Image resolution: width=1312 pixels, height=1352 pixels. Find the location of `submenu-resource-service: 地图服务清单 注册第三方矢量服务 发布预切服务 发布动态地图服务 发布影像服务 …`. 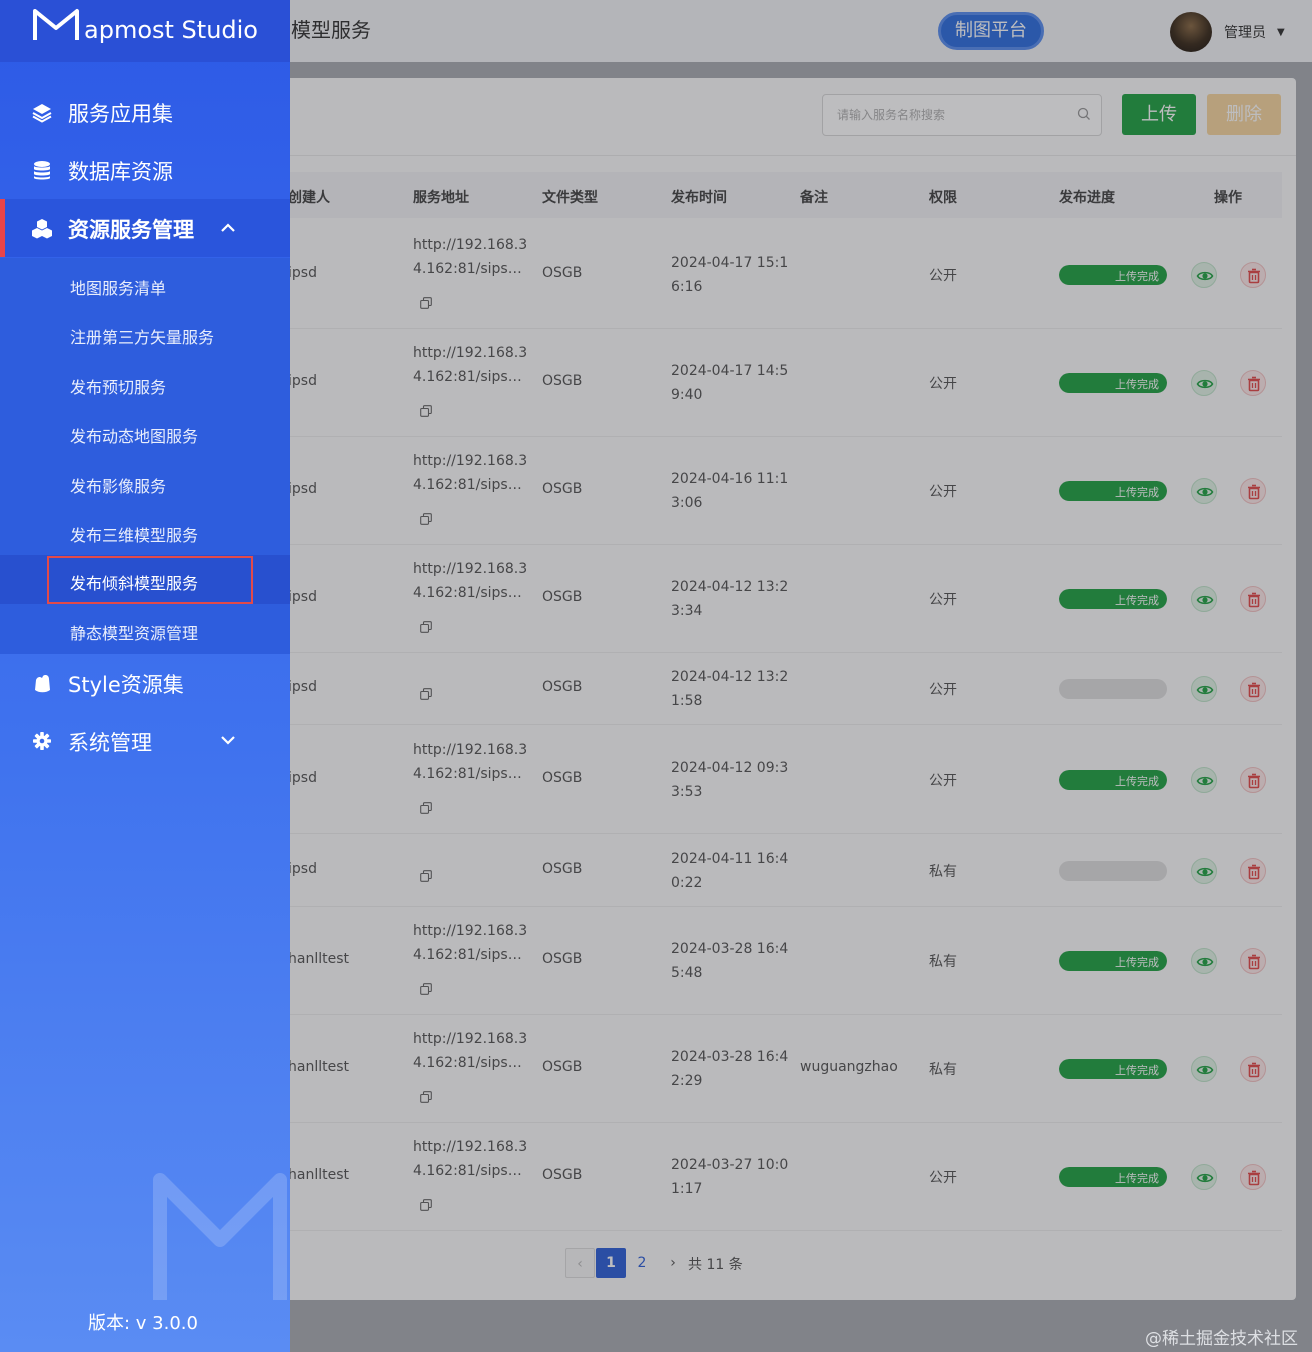

submenu-resource-service: 地图服务清单 注册第三方矢量服务 发布预切服务 发布动态地图服务 发布影像服务 … is located at coordinates (145, 456).